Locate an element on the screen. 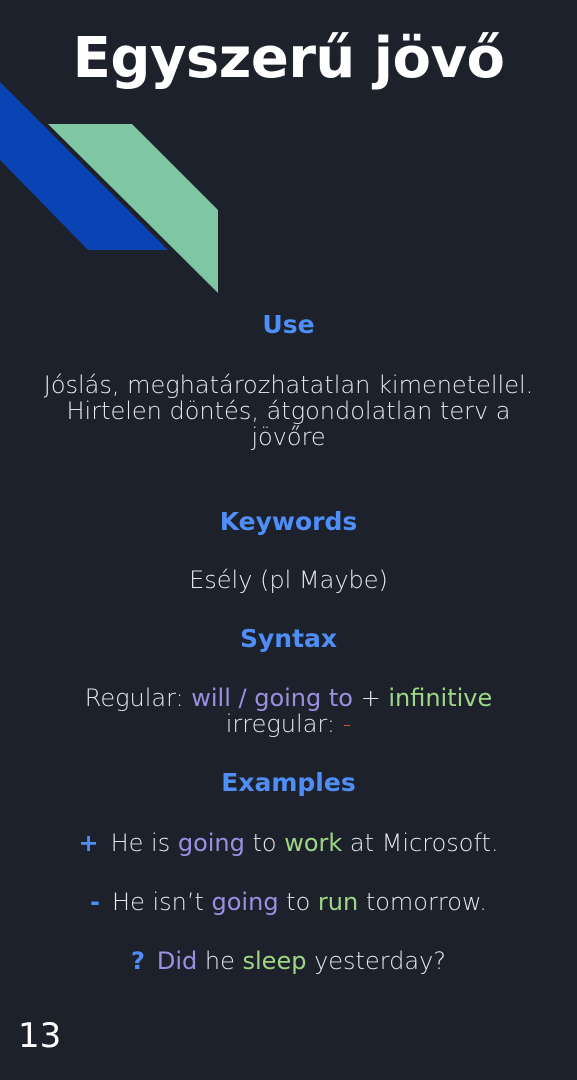 This screenshot has width=577, height=1080. example-question: ? Did he sleep yesterday? is located at coordinates (288, 961).